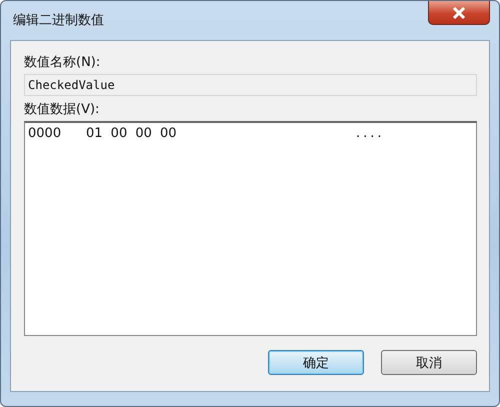  I want to click on hex-bytes: 01 00 00 00, so click(132, 133).